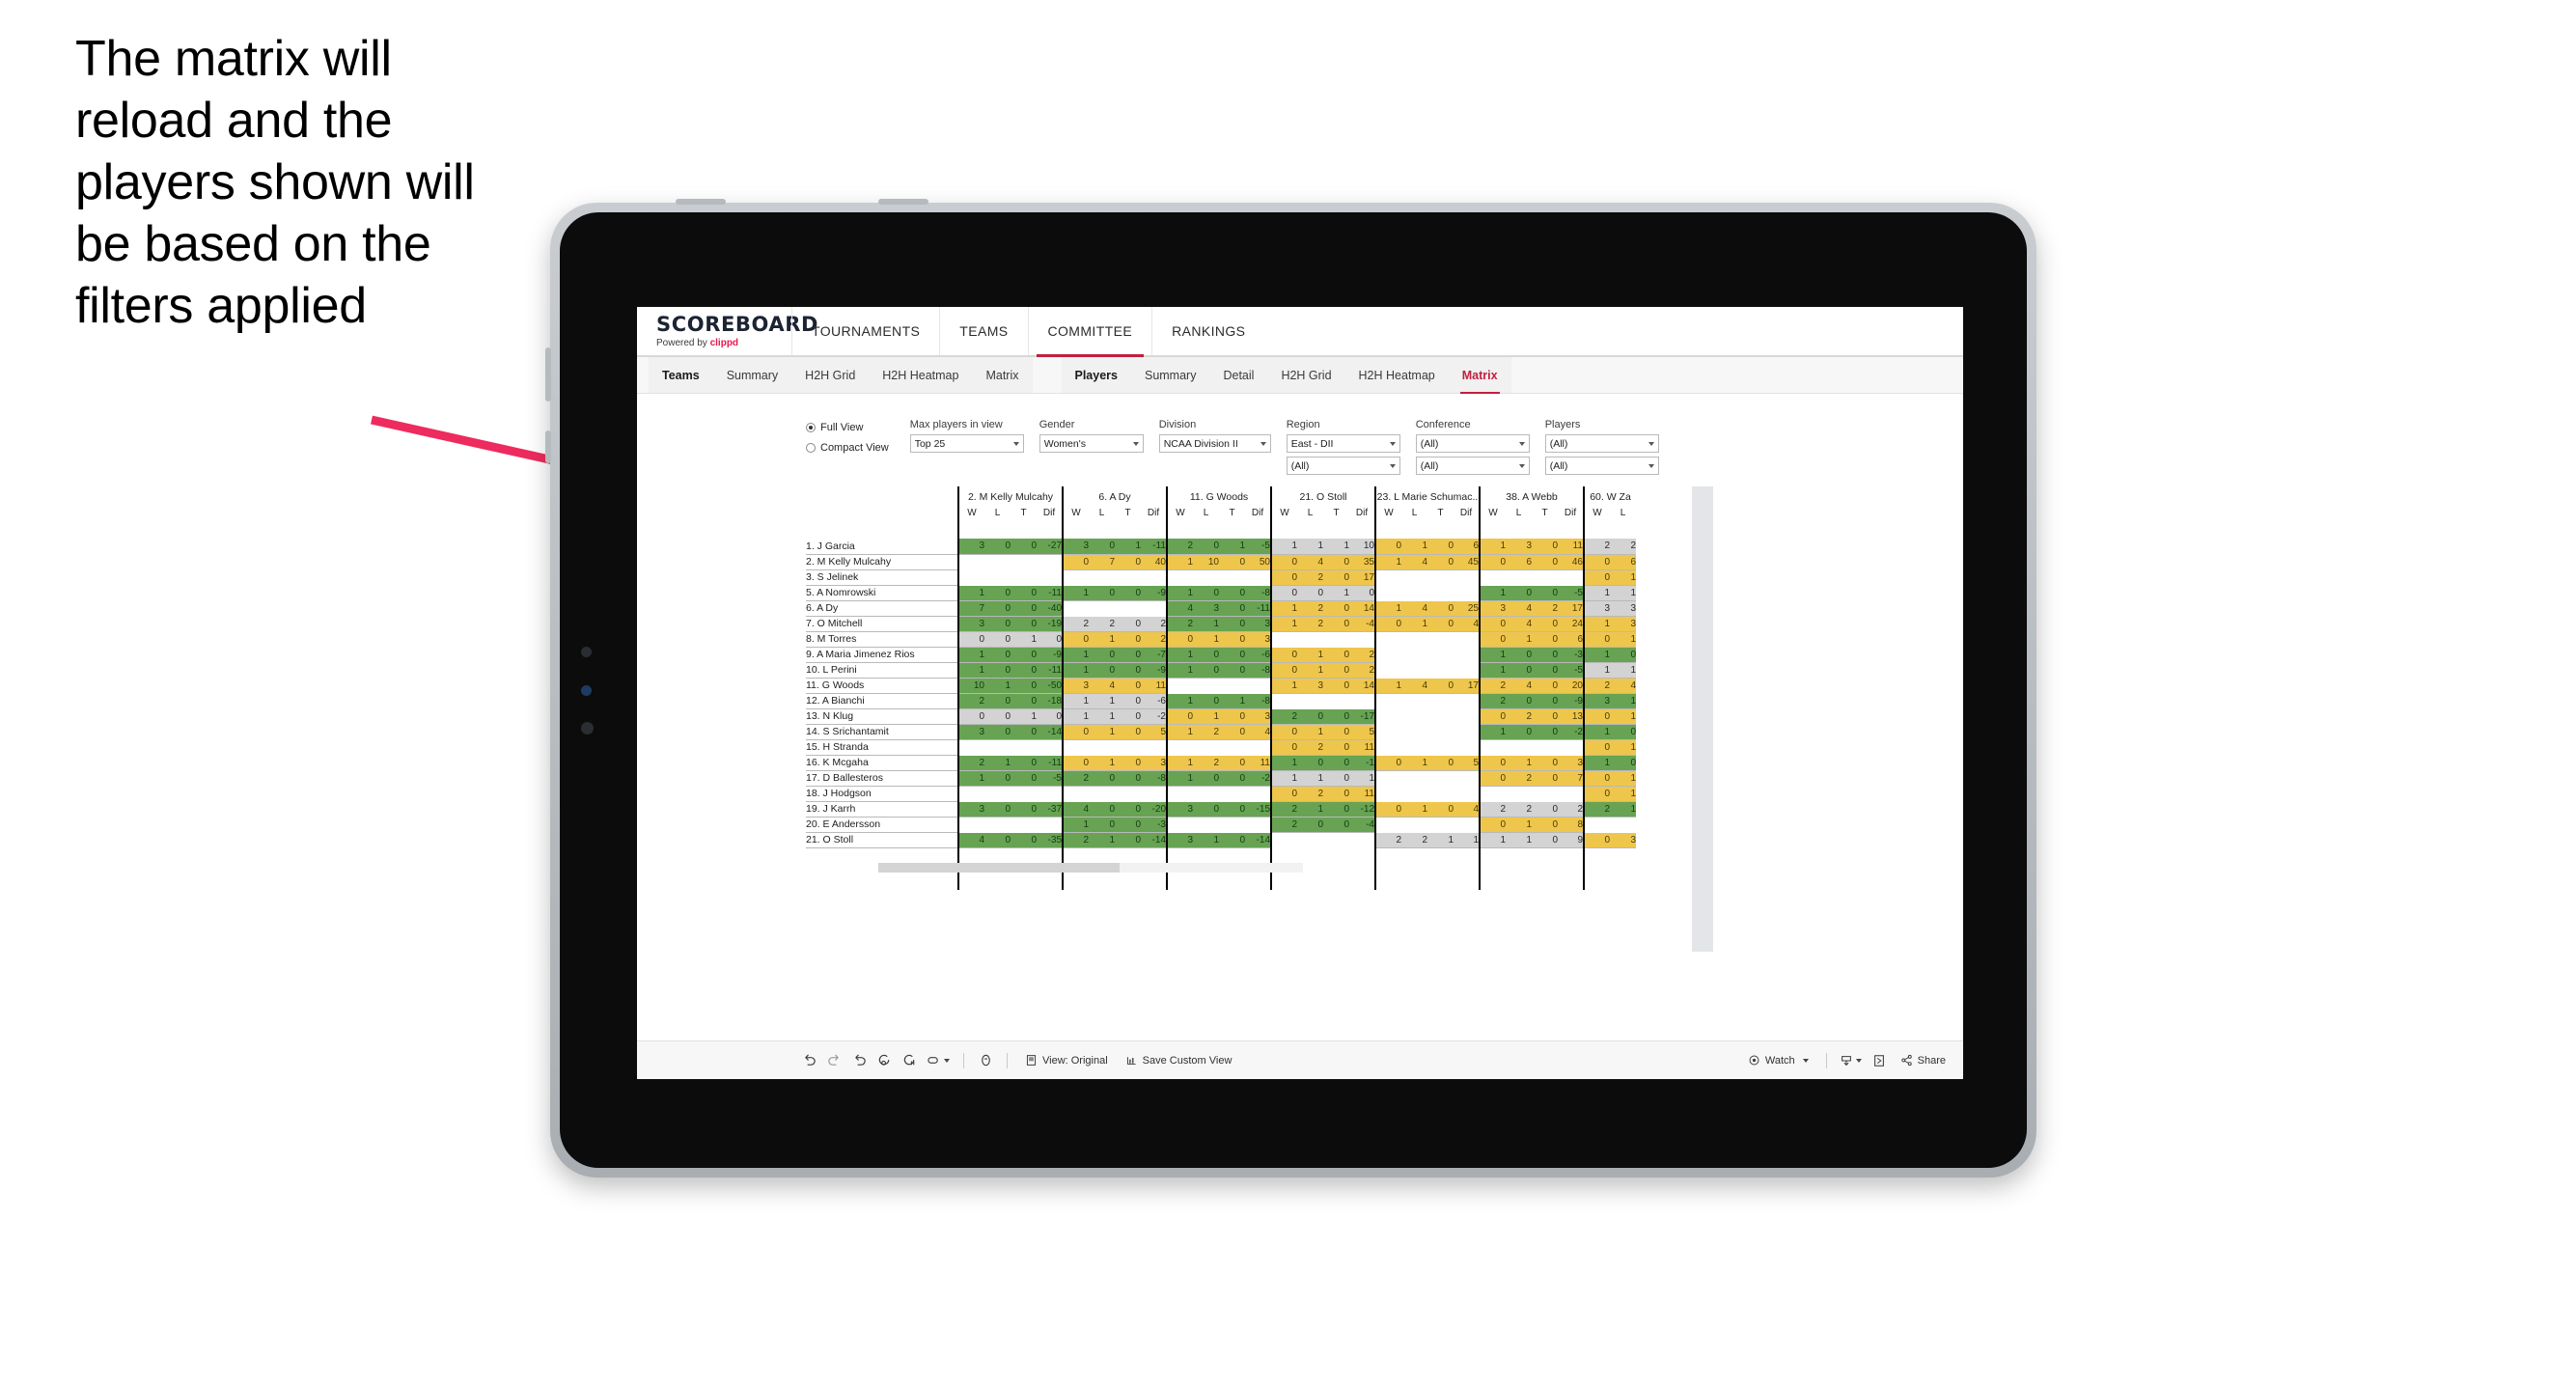 The height and width of the screenshot is (1386, 2576). I want to click on matrix-cell: 24, so click(1571, 624).